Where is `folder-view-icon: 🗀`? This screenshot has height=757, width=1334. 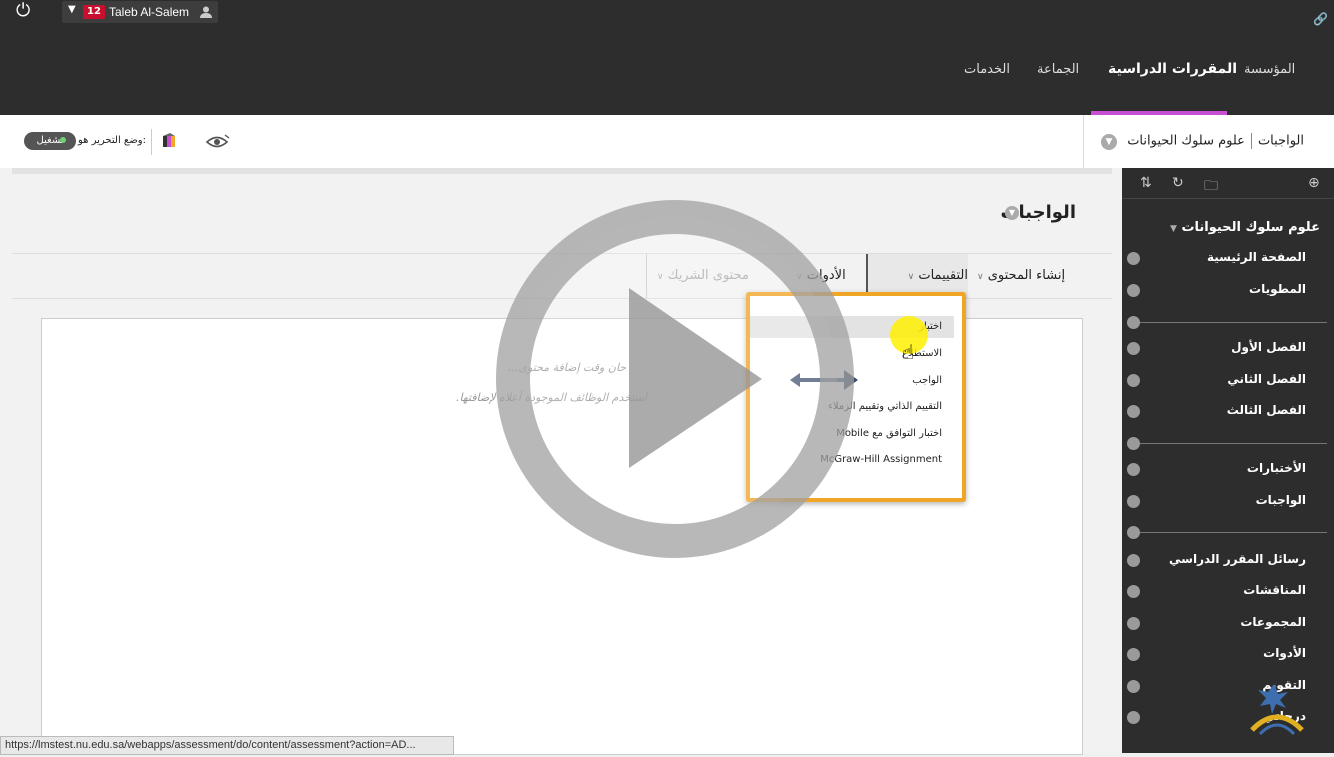
folder-view-icon: 🗀 is located at coordinates (1211, 187).